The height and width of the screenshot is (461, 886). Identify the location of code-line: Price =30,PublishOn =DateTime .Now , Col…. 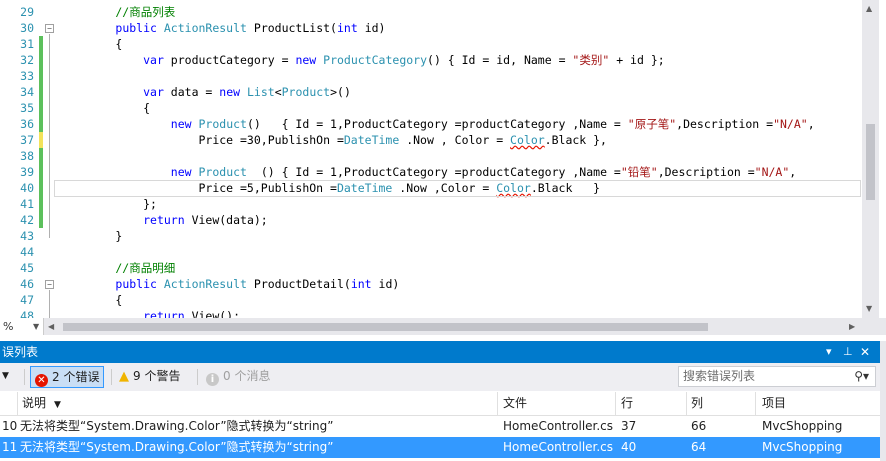
(333, 140).